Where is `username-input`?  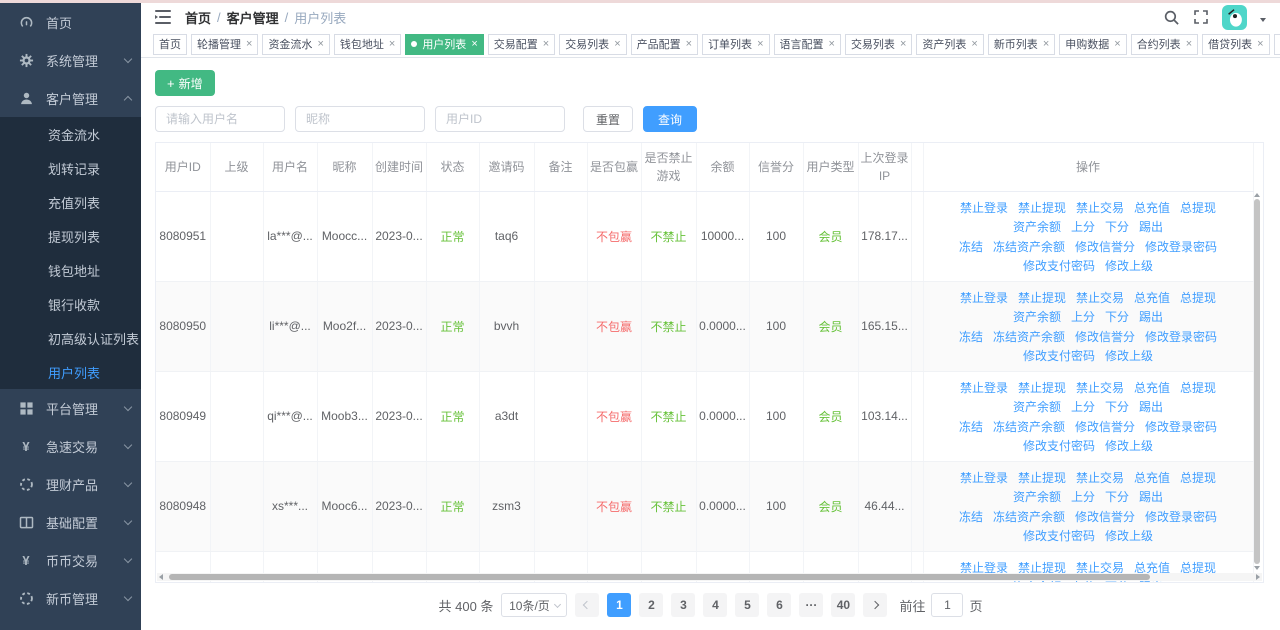 username-input is located at coordinates (220, 119).